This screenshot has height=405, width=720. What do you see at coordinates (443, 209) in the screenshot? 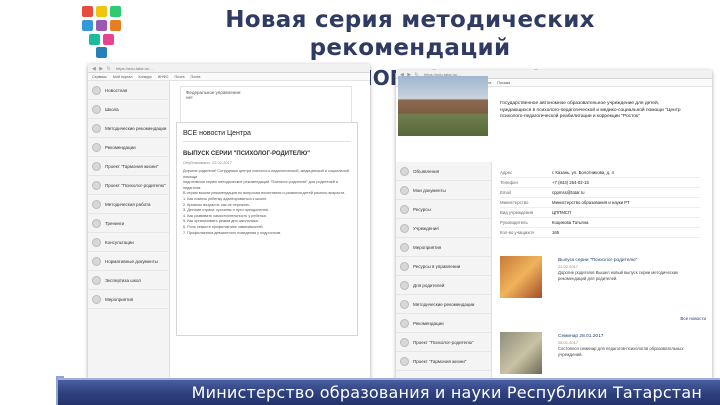
I see `sidebar-item: Ресурсы` at bounding box center [443, 209].